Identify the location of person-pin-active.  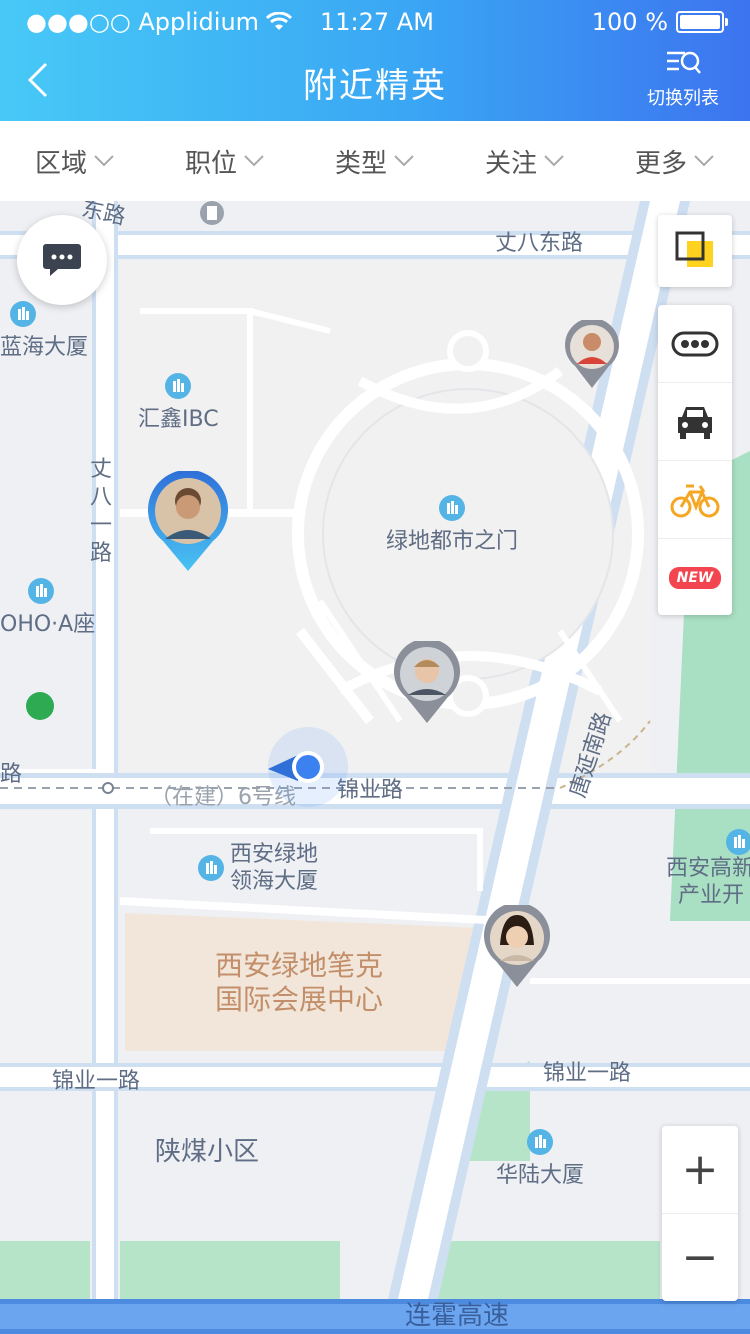
(188, 523).